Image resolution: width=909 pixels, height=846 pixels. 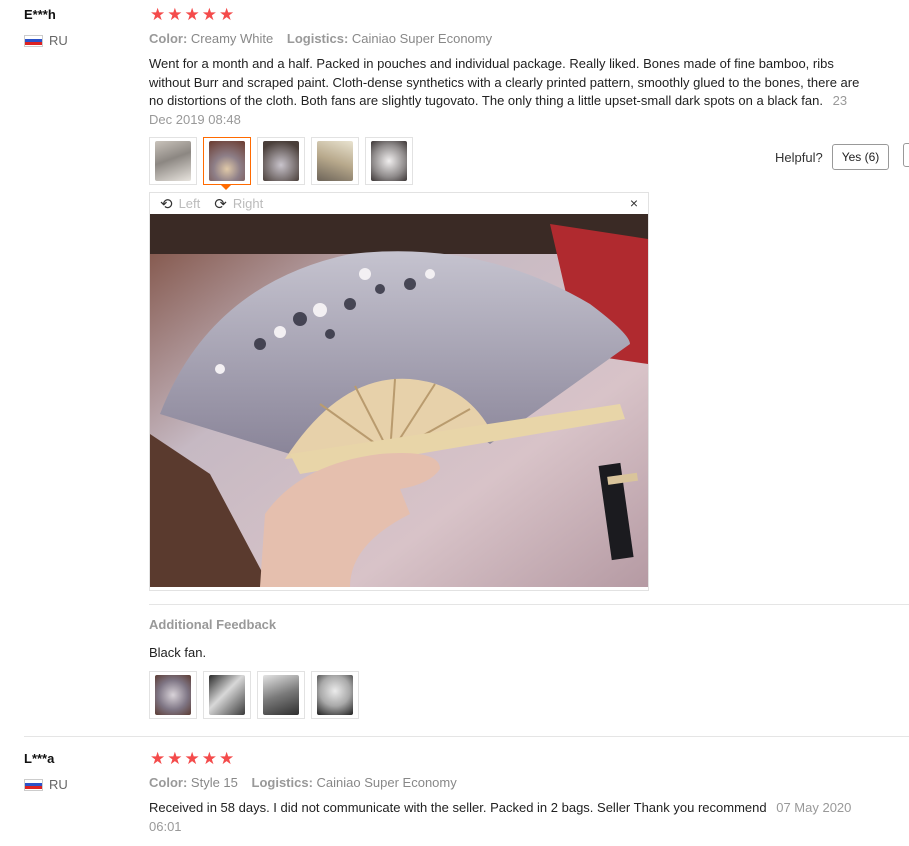 What do you see at coordinates (39, 758) in the screenshot?
I see `reviewer-name: L***a` at bounding box center [39, 758].